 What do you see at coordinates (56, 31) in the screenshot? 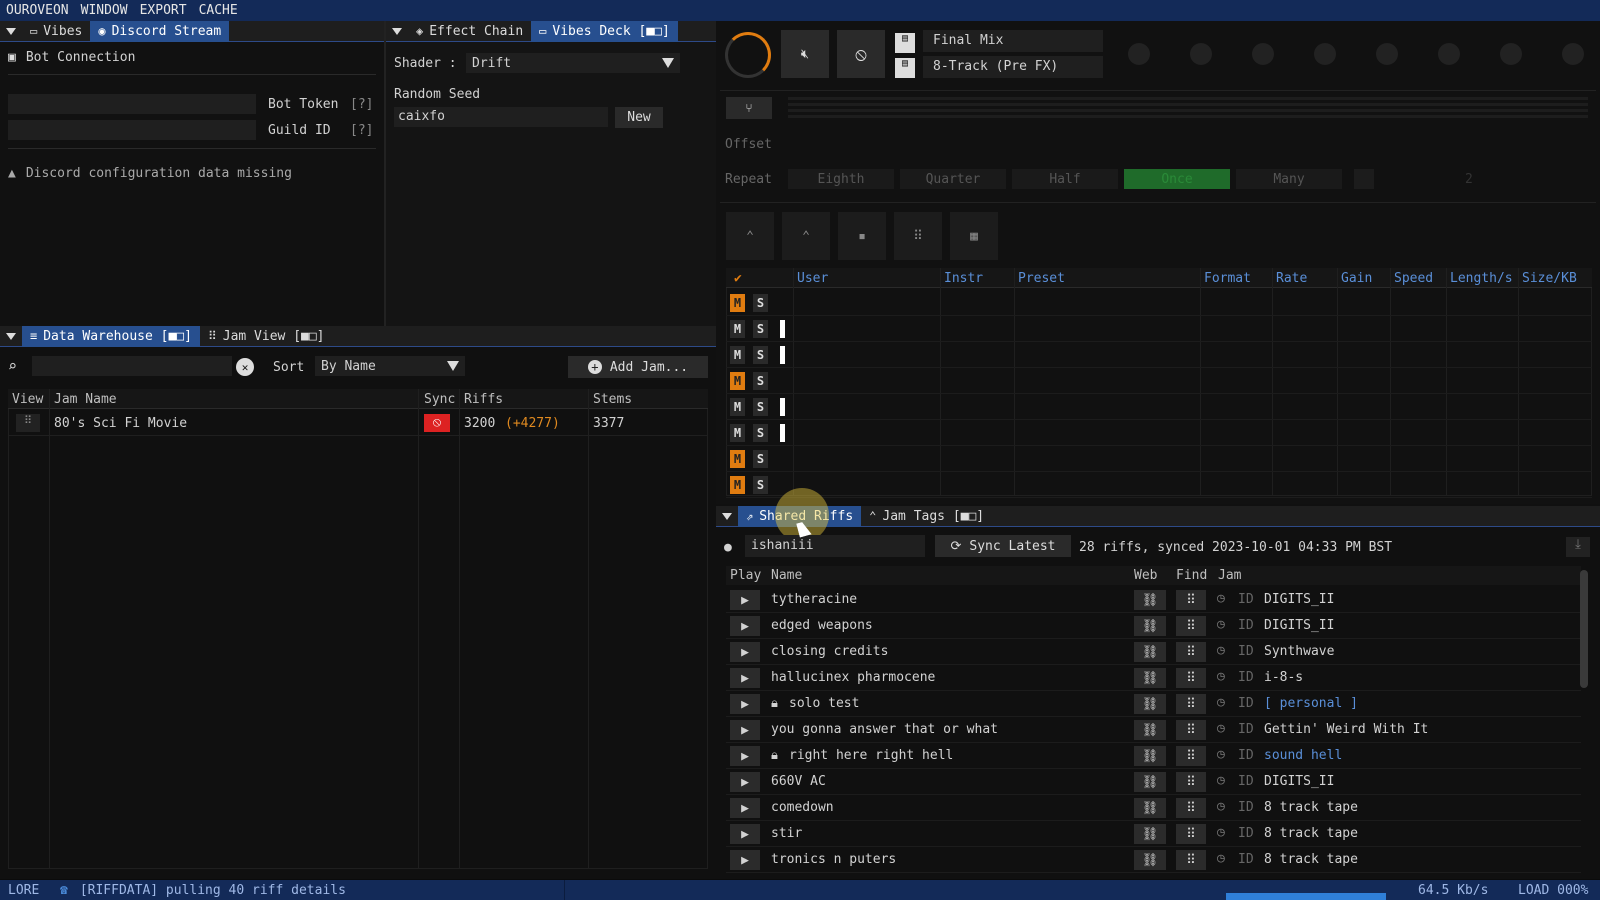
I see `tab-vibes: ▭ Vibes` at bounding box center [56, 31].